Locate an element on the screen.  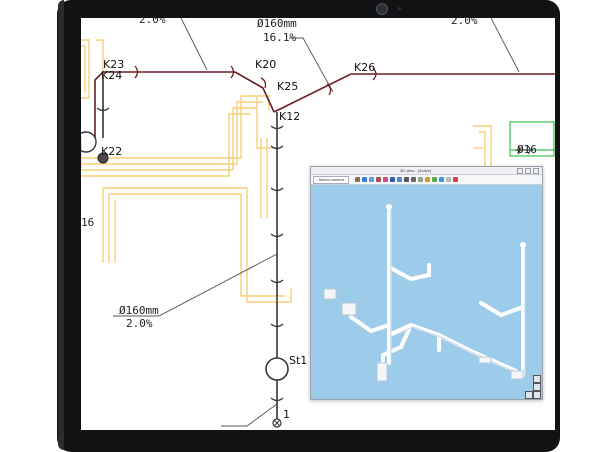
view-ctrl-down-icon is located at coordinates (537, 395).